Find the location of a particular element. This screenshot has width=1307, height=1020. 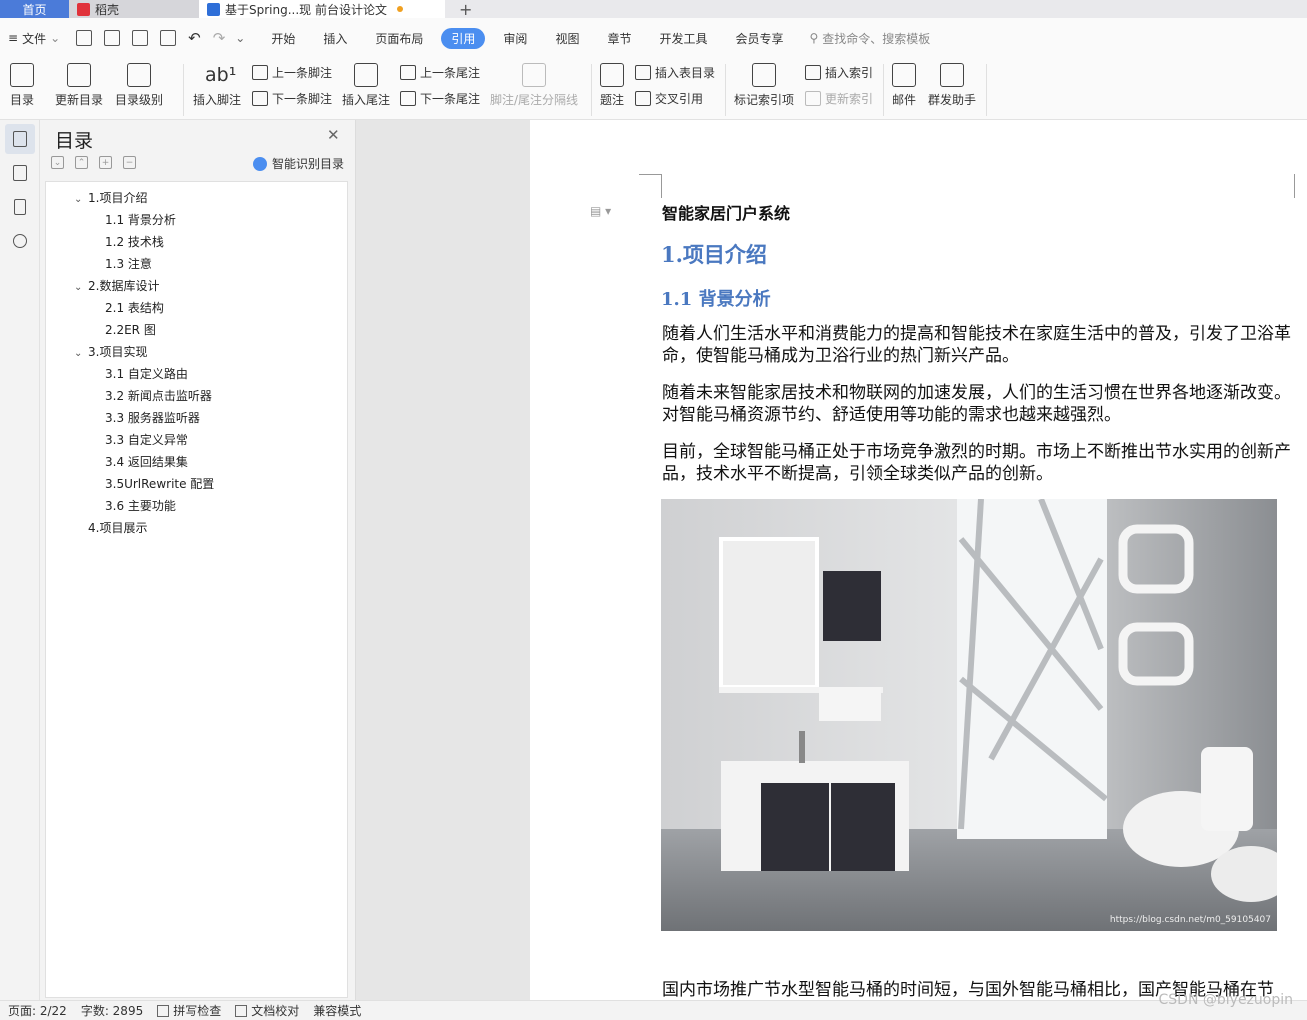

prev-endnote-button: 上一条尾注 is located at coordinates (440, 72).